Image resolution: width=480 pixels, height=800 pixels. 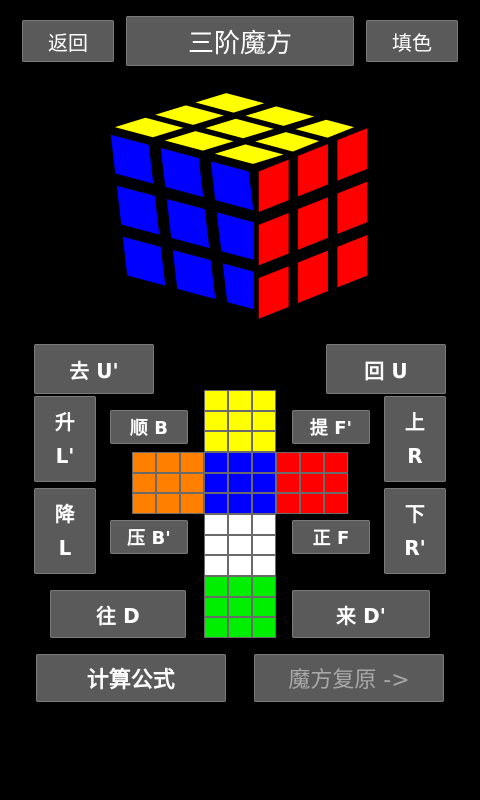 I want to click on net-face-right, so click(x=312, y=483).